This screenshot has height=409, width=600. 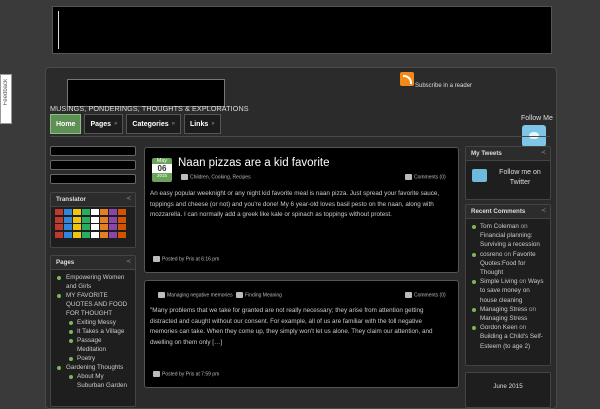 I want to click on page-link: Passage Meditation, so click(x=93, y=345).